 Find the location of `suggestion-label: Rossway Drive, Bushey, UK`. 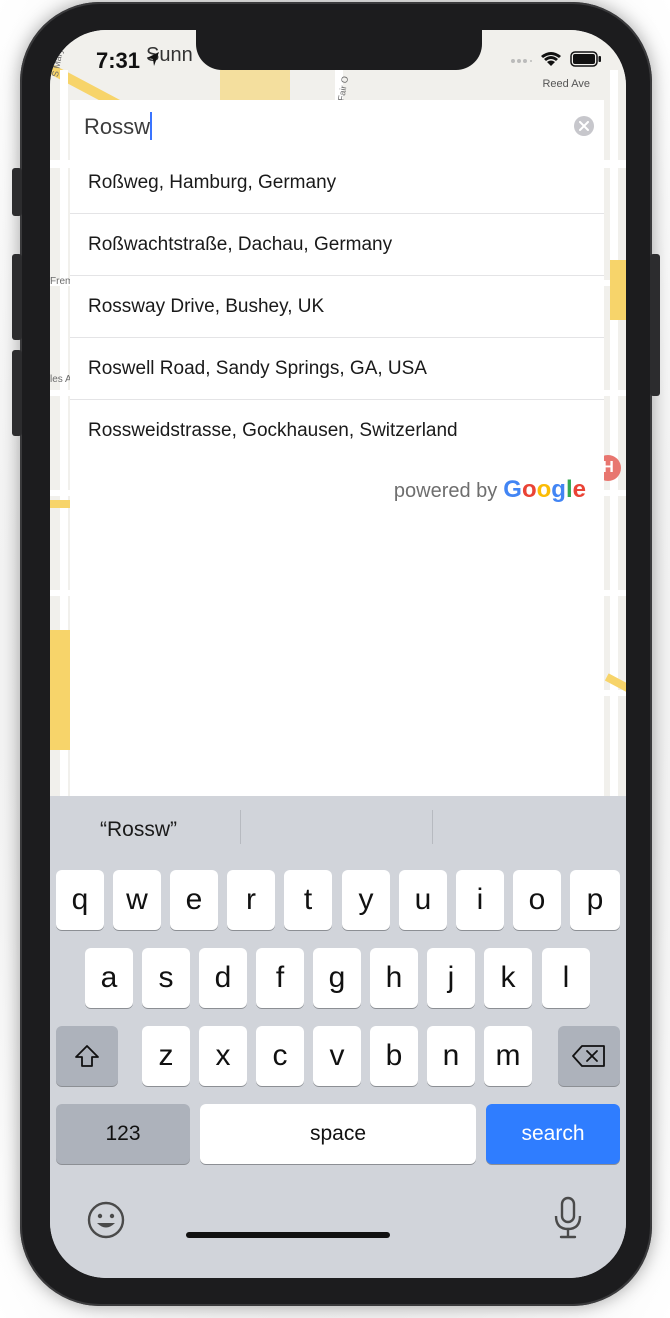

suggestion-label: Rossway Drive, Bushey, UK is located at coordinates (206, 306).